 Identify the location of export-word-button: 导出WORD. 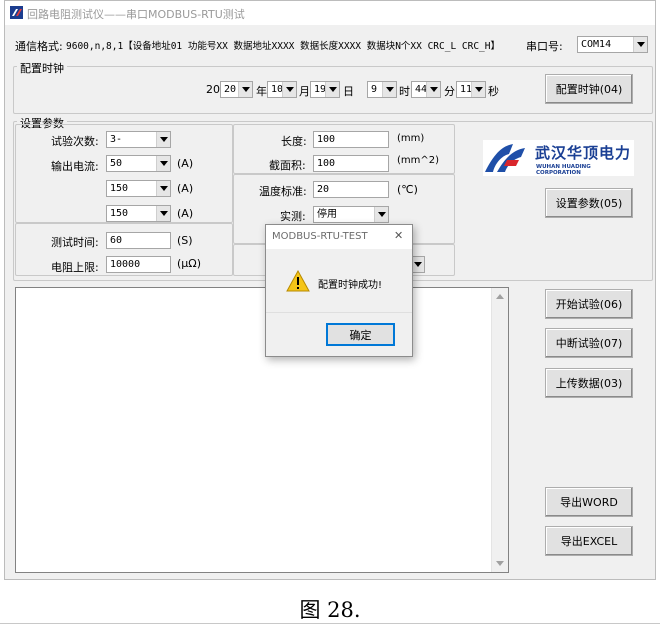
(589, 502).